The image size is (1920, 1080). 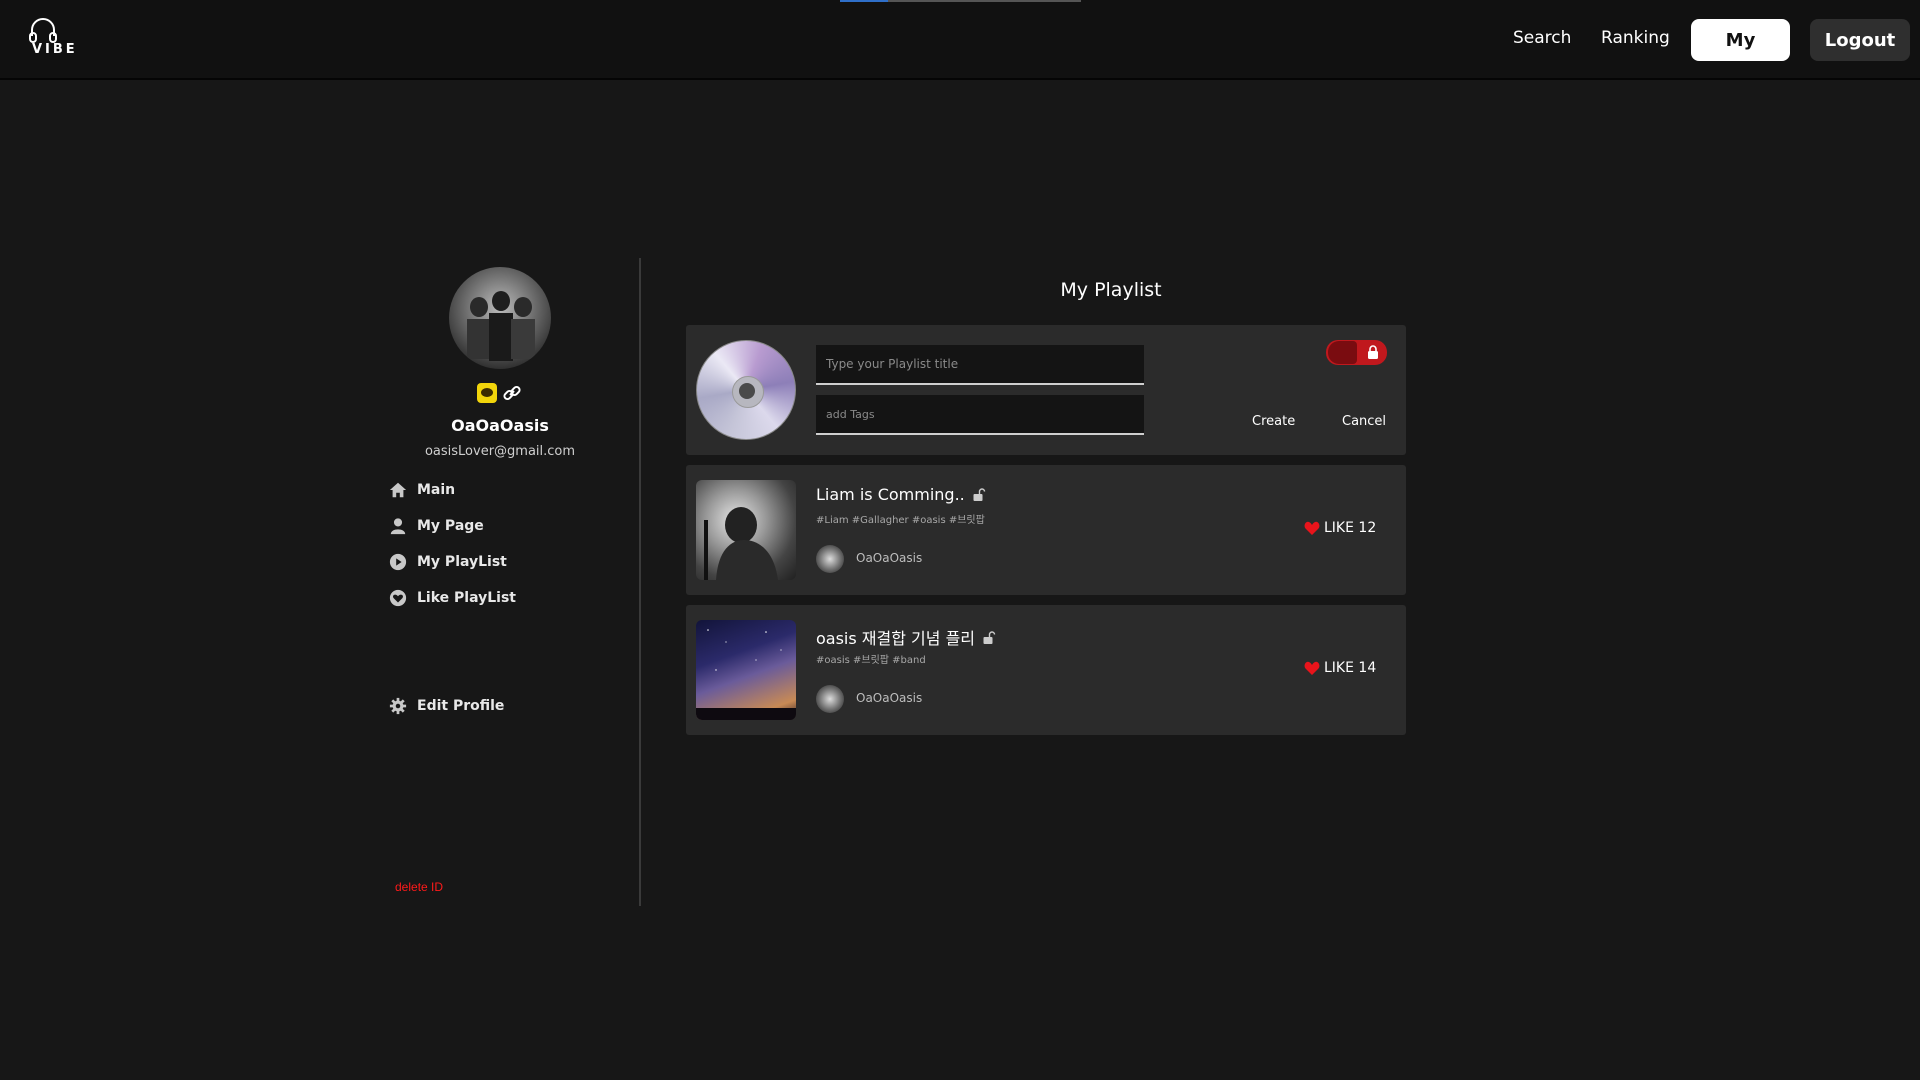 I want to click on logo-text: VIBE, so click(x=55, y=49).